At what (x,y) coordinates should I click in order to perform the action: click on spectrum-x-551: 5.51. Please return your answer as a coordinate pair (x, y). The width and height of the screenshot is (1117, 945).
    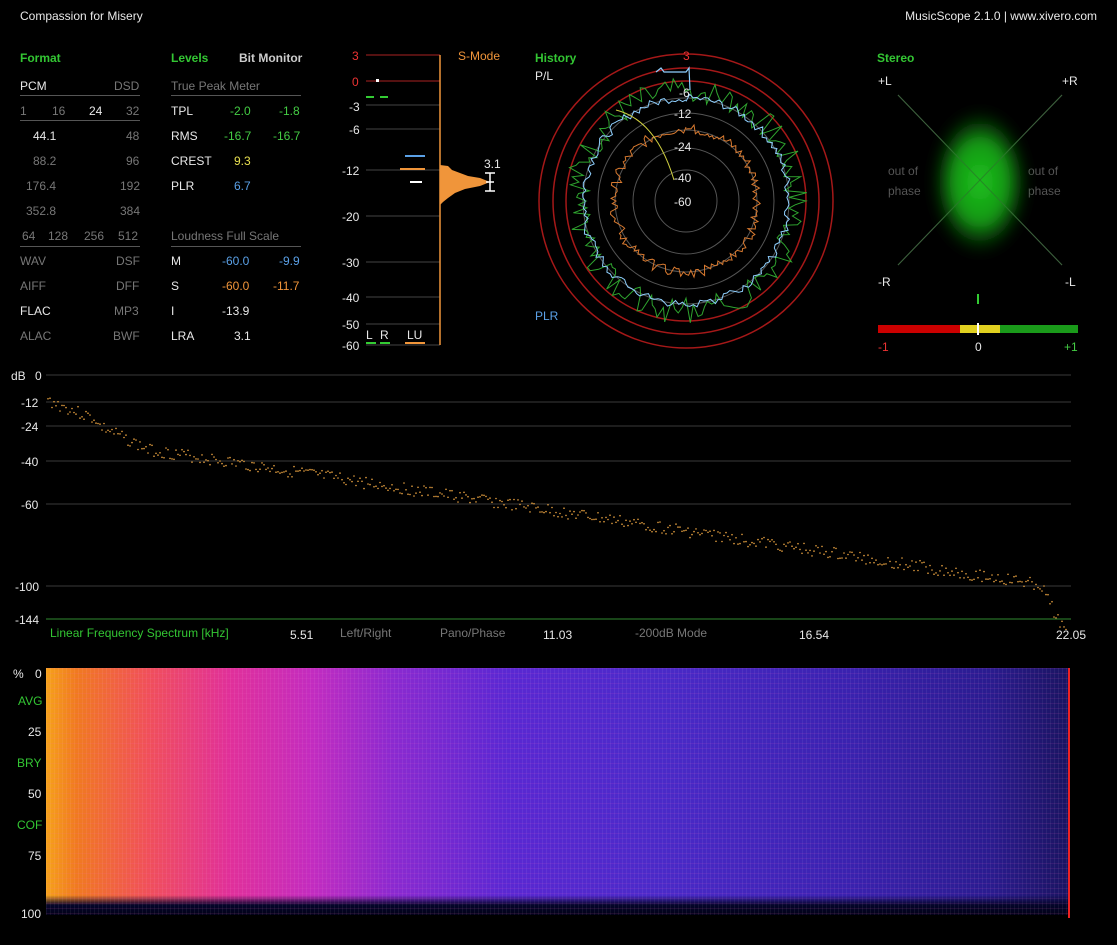
    Looking at the image, I should click on (302, 635).